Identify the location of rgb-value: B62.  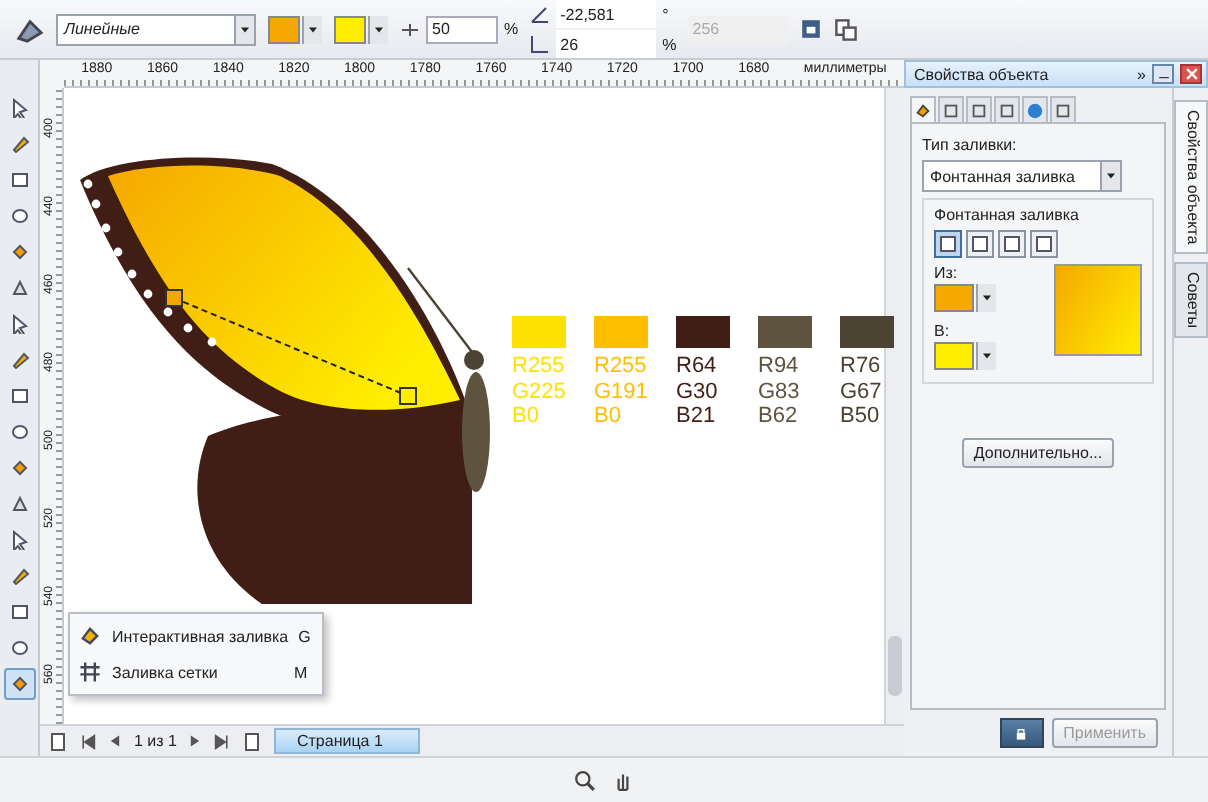
(779, 418).